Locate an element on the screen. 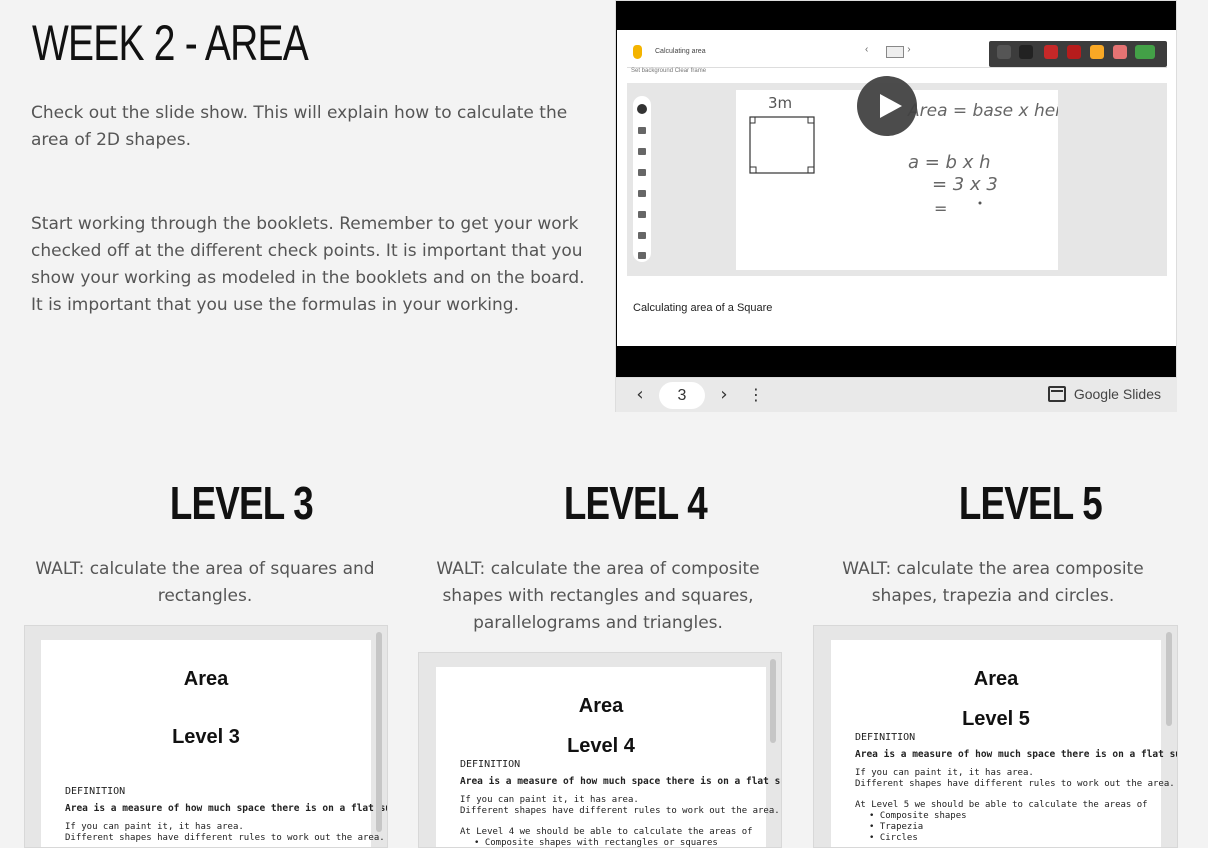  level-3-doc-level: Level 3 is located at coordinates (206, 737).